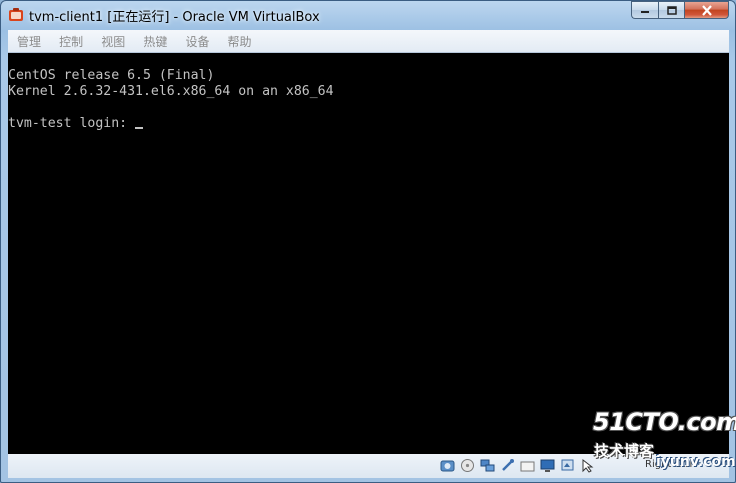 The width and height of the screenshot is (736, 483). I want to click on mouse-integration-icon, so click(588, 465).